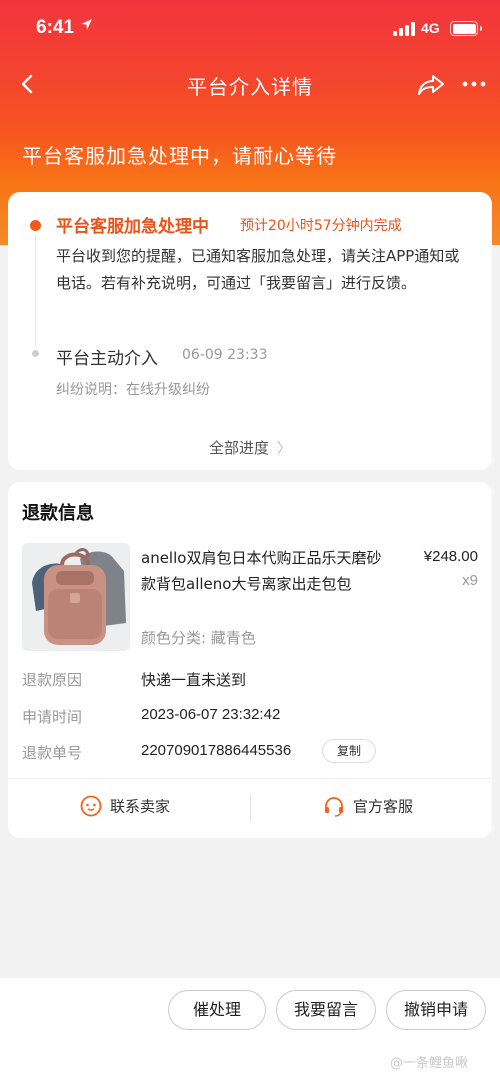 This screenshot has height=1082, width=500. I want to click on status-bar: 6:41 4G, so click(250, 29).